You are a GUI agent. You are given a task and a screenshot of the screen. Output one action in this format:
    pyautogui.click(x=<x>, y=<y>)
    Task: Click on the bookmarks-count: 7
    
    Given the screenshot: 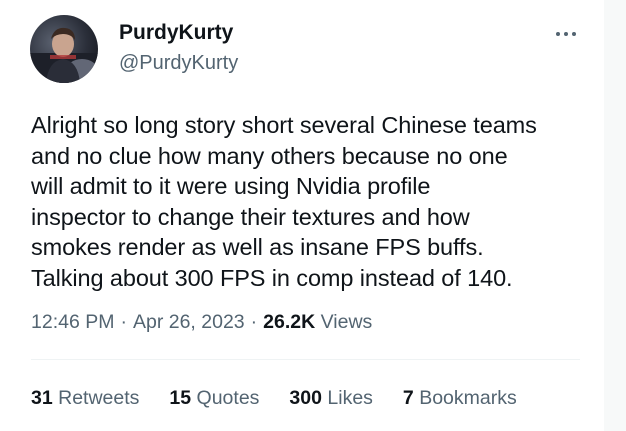 What is the action you would take?
    pyautogui.click(x=408, y=398)
    